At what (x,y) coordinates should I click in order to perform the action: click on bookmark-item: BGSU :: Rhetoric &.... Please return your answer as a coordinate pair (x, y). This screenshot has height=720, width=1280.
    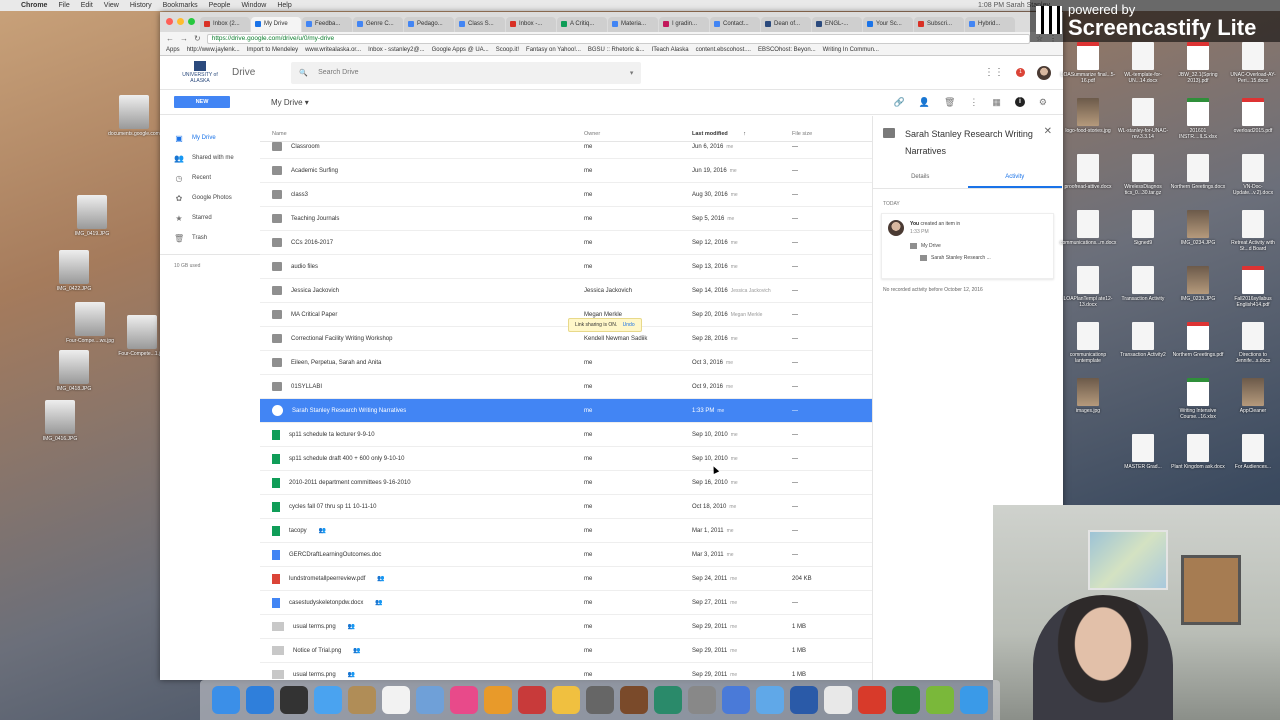
    Looking at the image, I should click on (616, 50).